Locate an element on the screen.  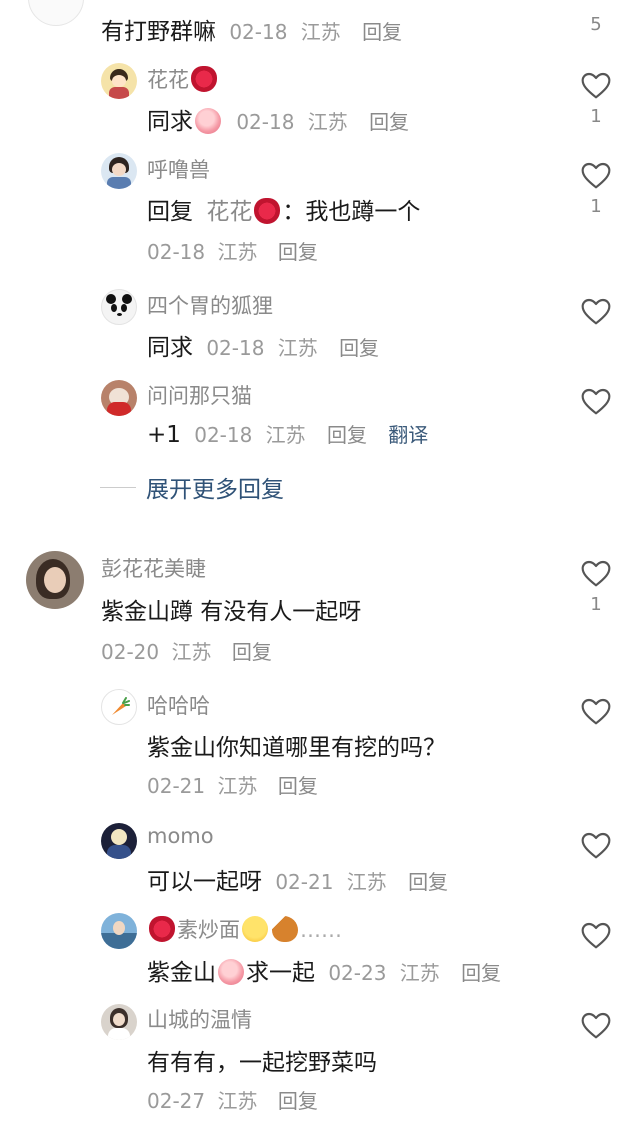
reply-text-row: 可以一起呀 02-21 江苏 回复 is located at coordinates (297, 879).